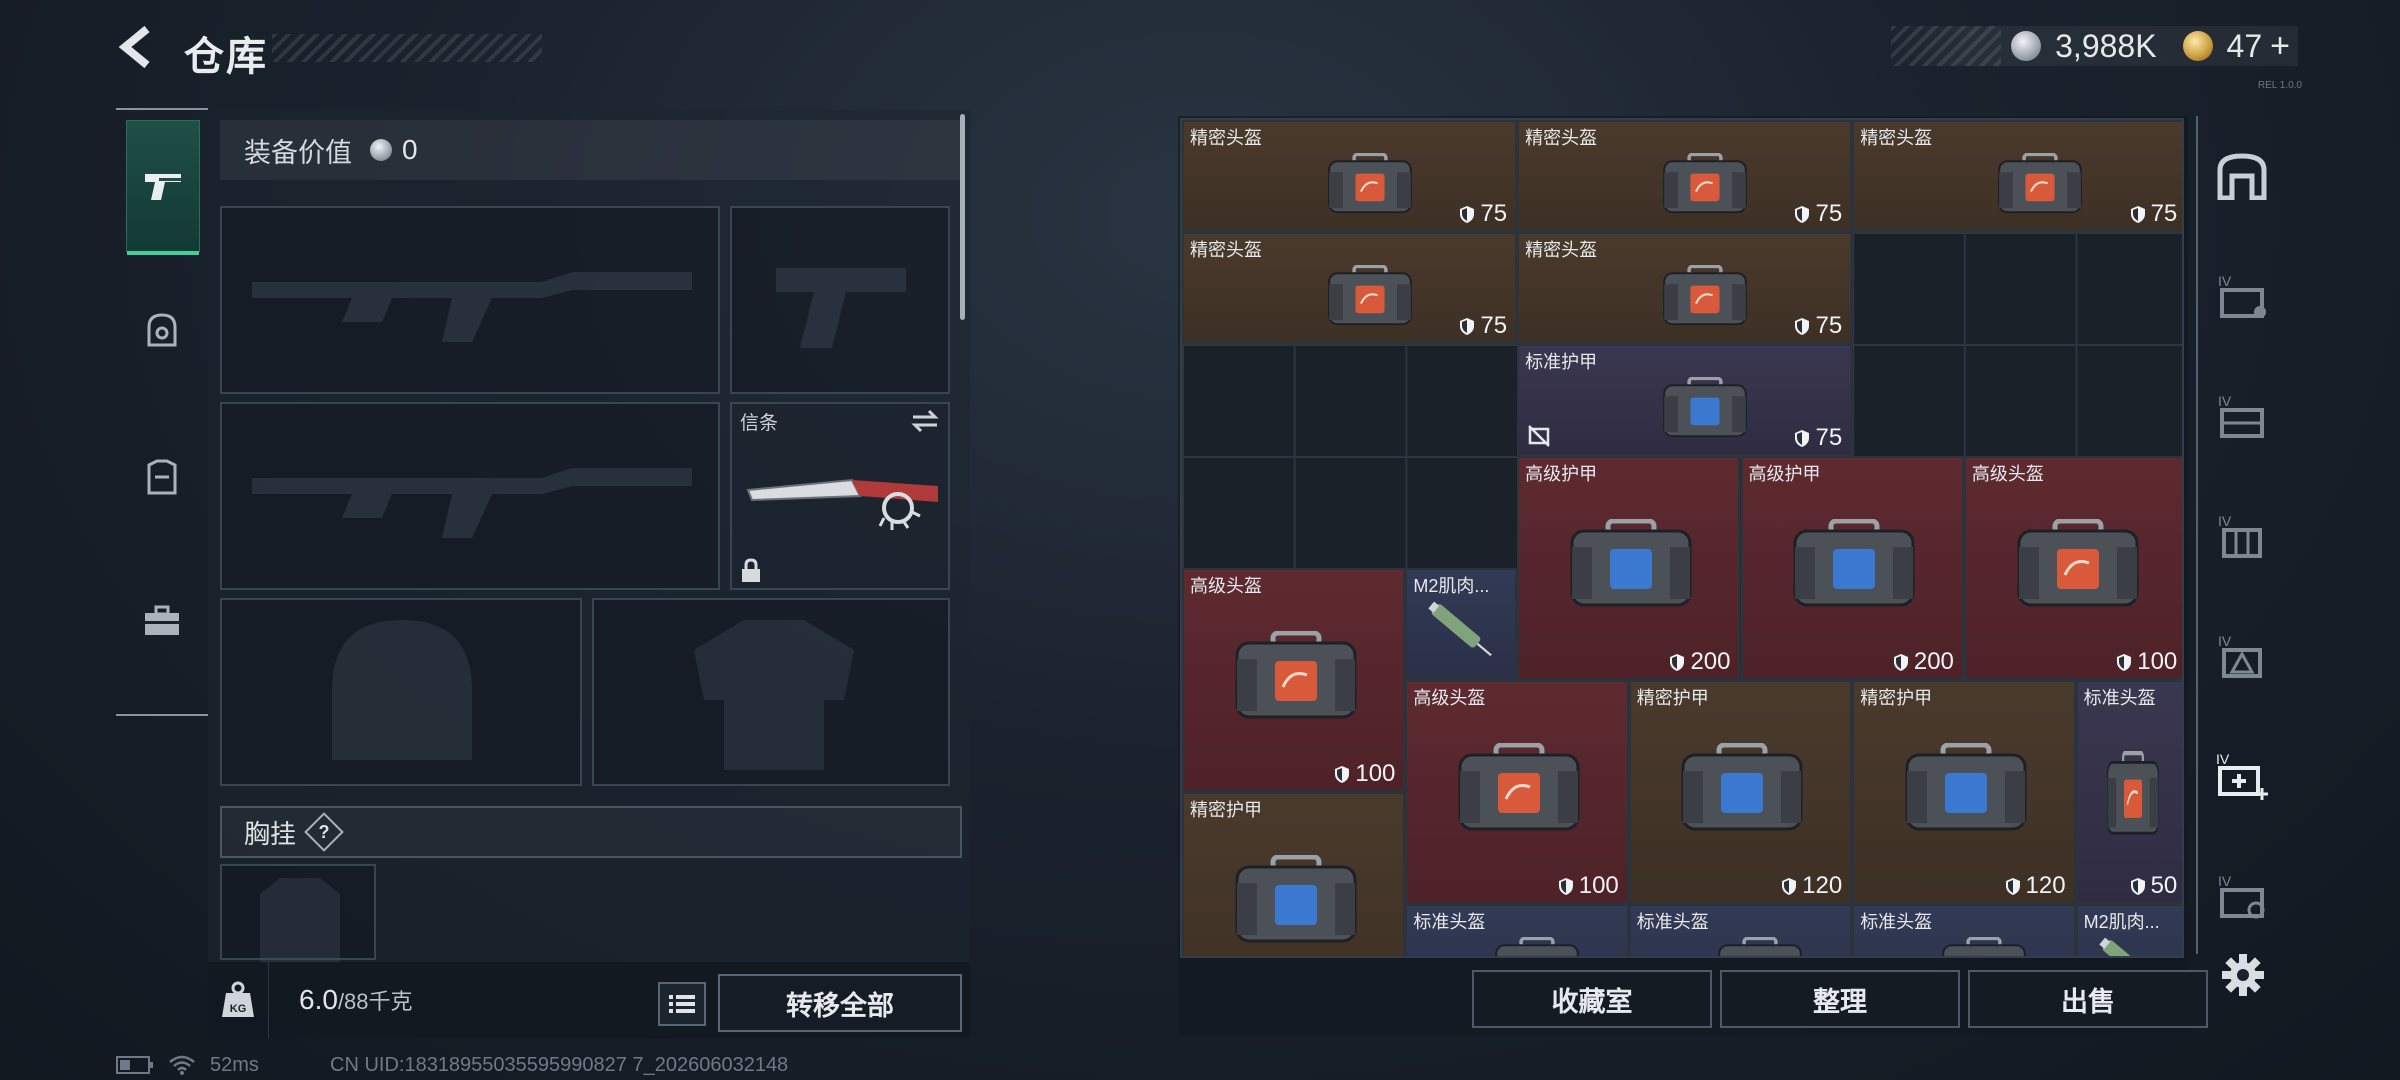 This screenshot has height=1080, width=2400. Describe the element at coordinates (318, 999) in the screenshot. I see `weight-current: 6.0` at that location.